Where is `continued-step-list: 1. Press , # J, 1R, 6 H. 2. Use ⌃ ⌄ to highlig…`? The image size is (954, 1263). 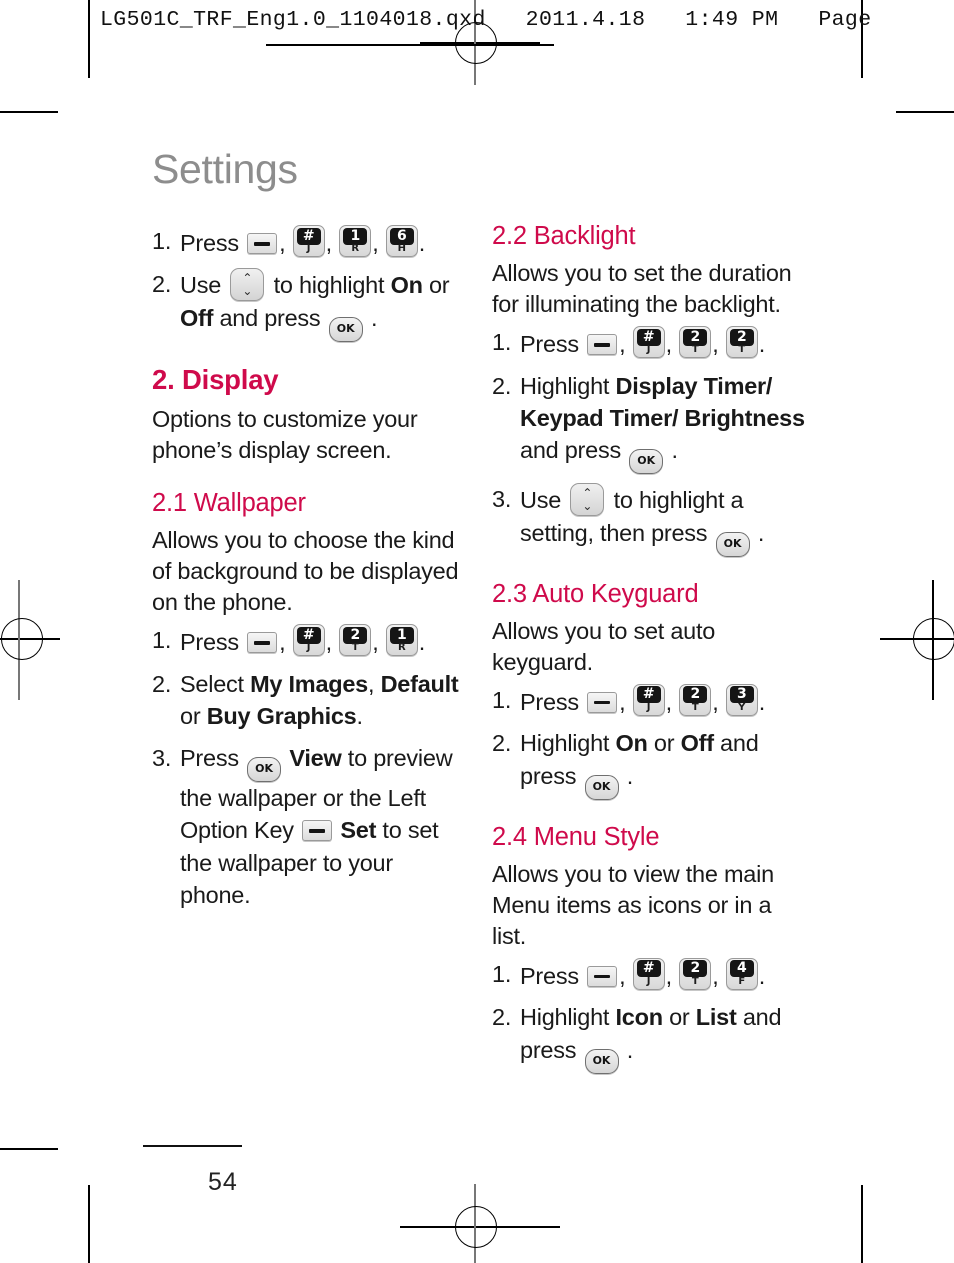 continued-step-list: 1. Press , # J, 1R, 6 H. 2. Use ⌃ ⌄ to highlig… is located at coordinates (310, 283).